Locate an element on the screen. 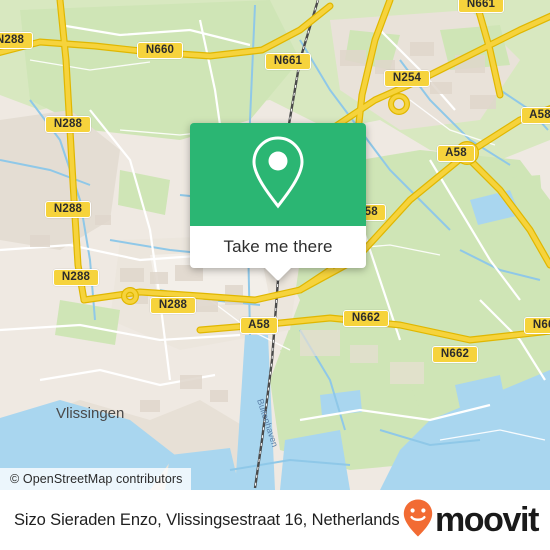  moovit-logo: moovit is located at coordinates (471, 520).